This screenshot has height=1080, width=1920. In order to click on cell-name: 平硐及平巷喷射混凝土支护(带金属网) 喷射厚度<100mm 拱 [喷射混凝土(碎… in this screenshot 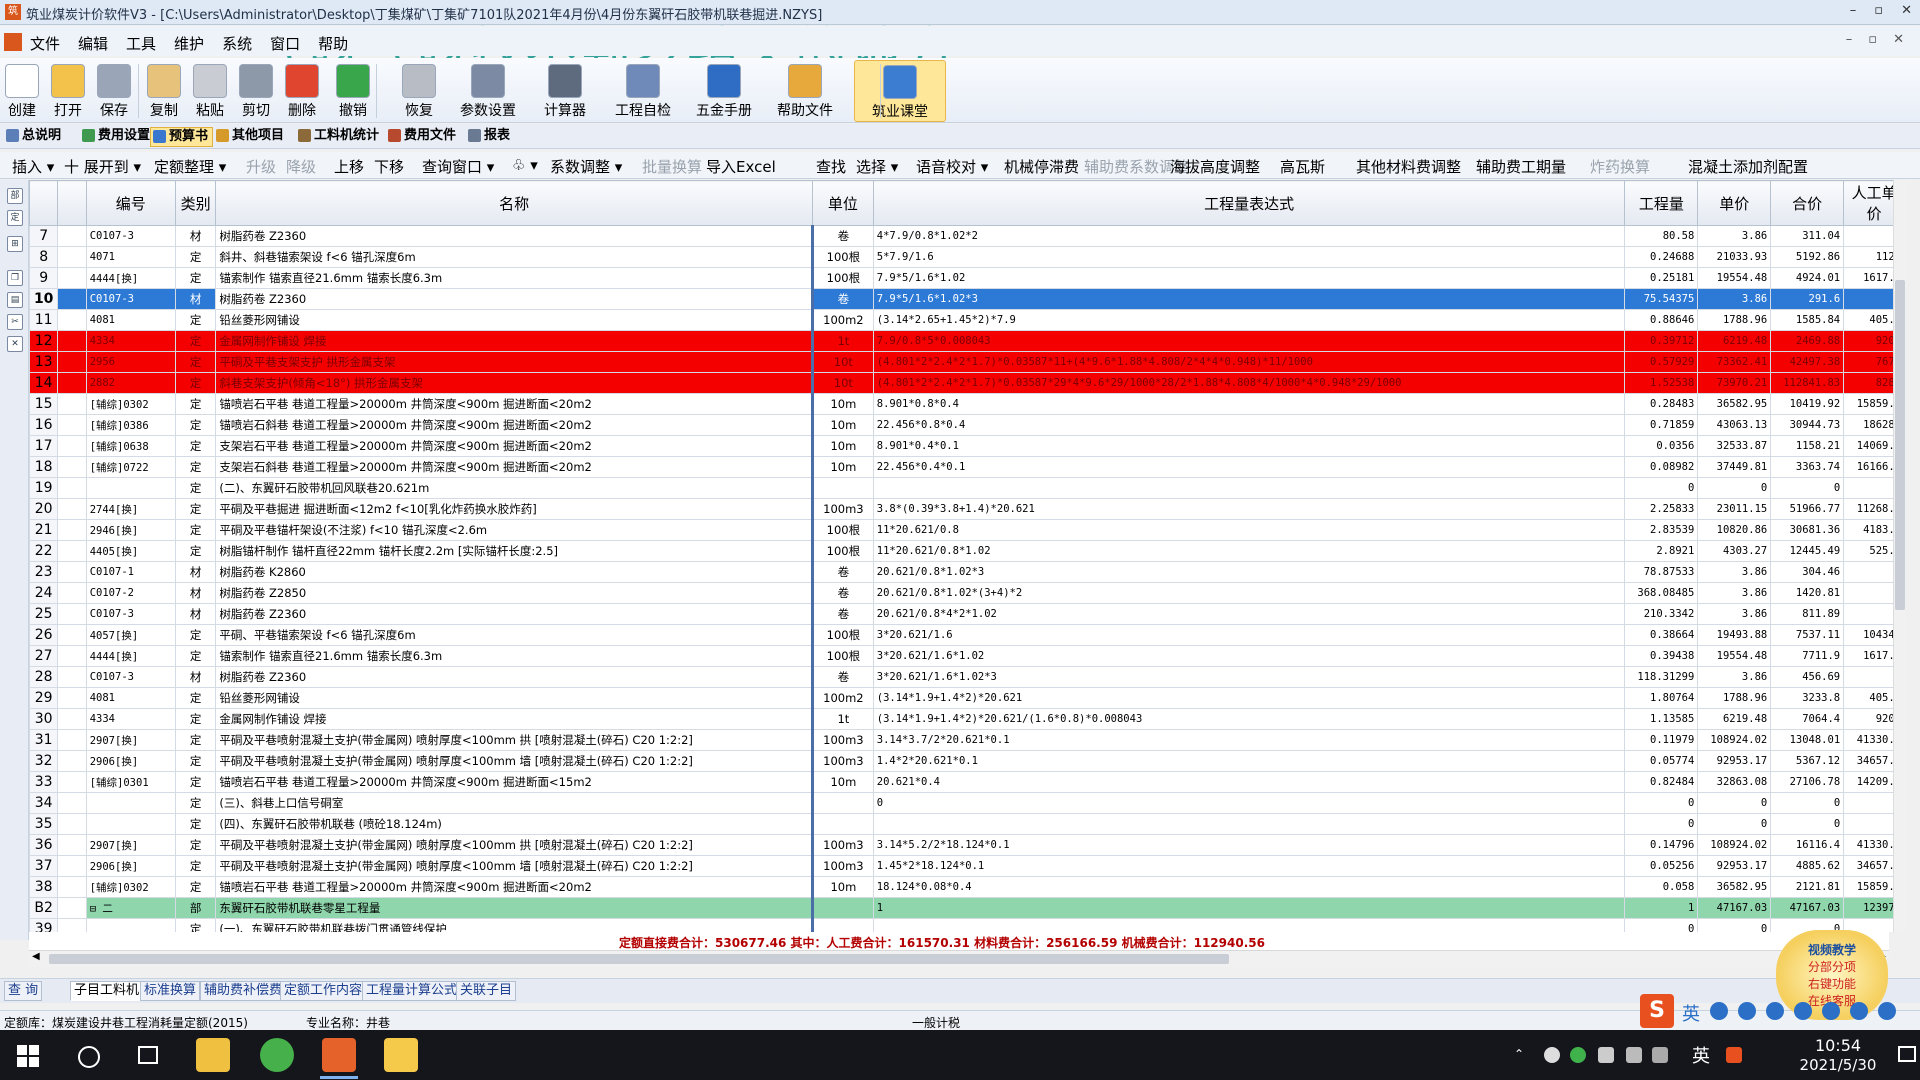, I will do `click(514, 845)`.